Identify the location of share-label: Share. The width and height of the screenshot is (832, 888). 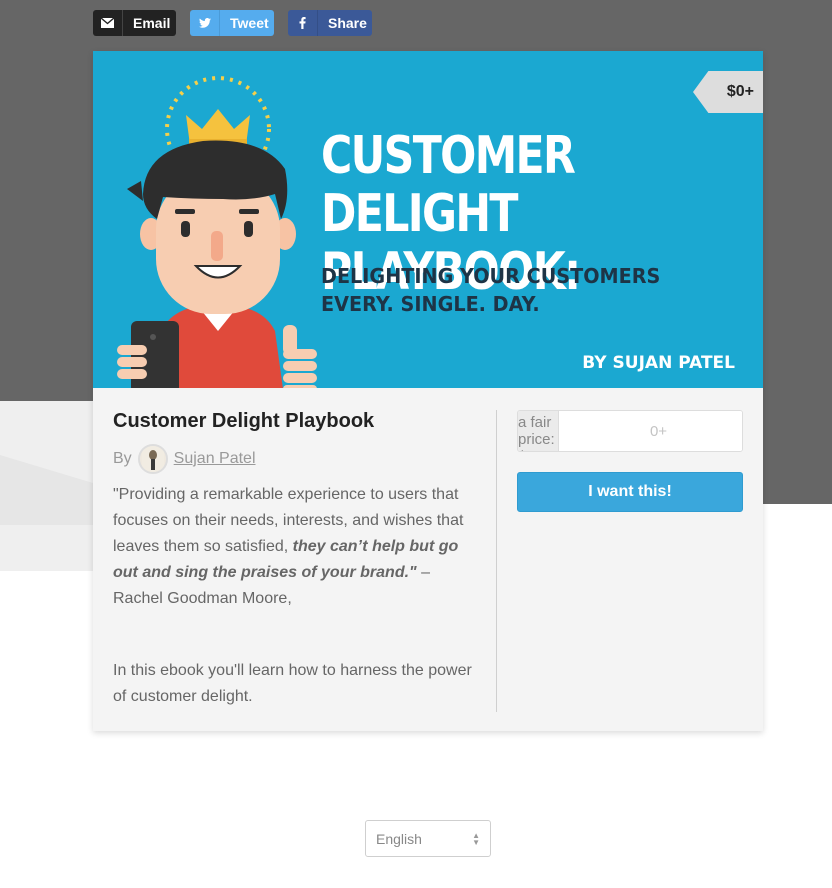
(347, 23).